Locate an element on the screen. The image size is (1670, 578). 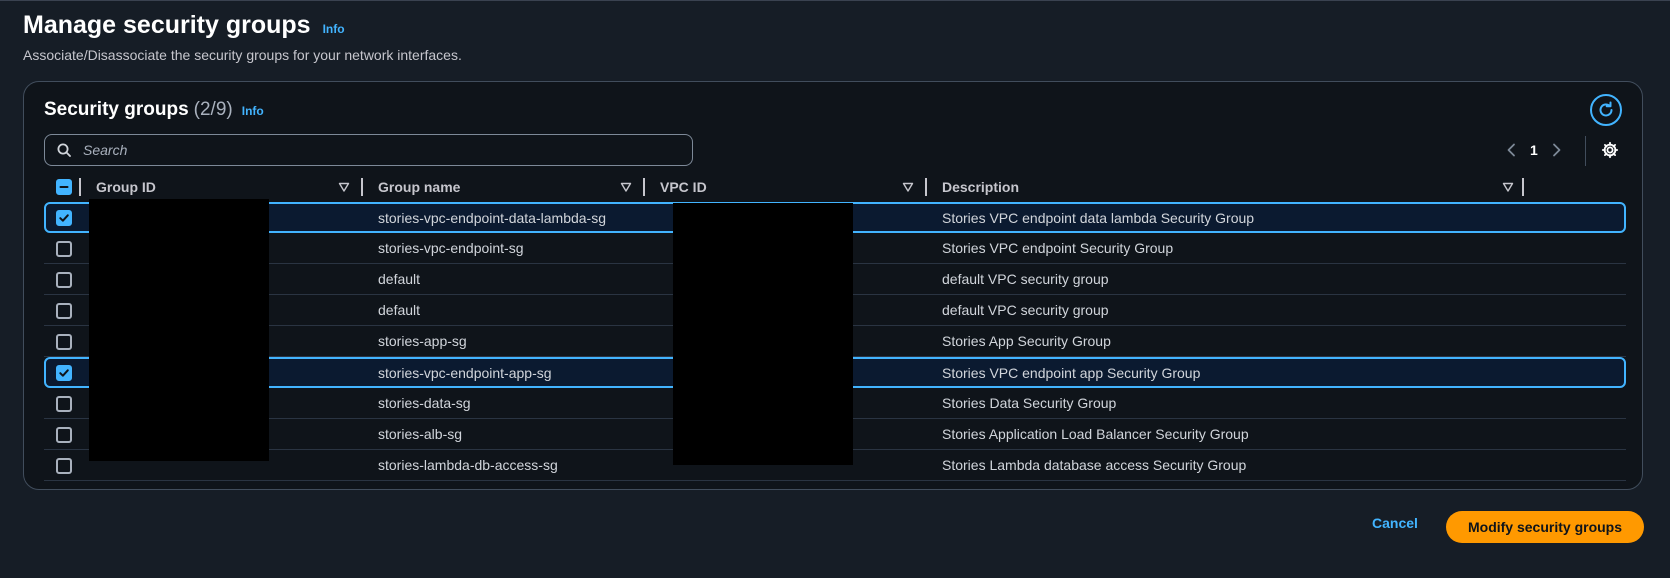
cell-description: Stories Data Security Group is located at coordinates (1029, 403).